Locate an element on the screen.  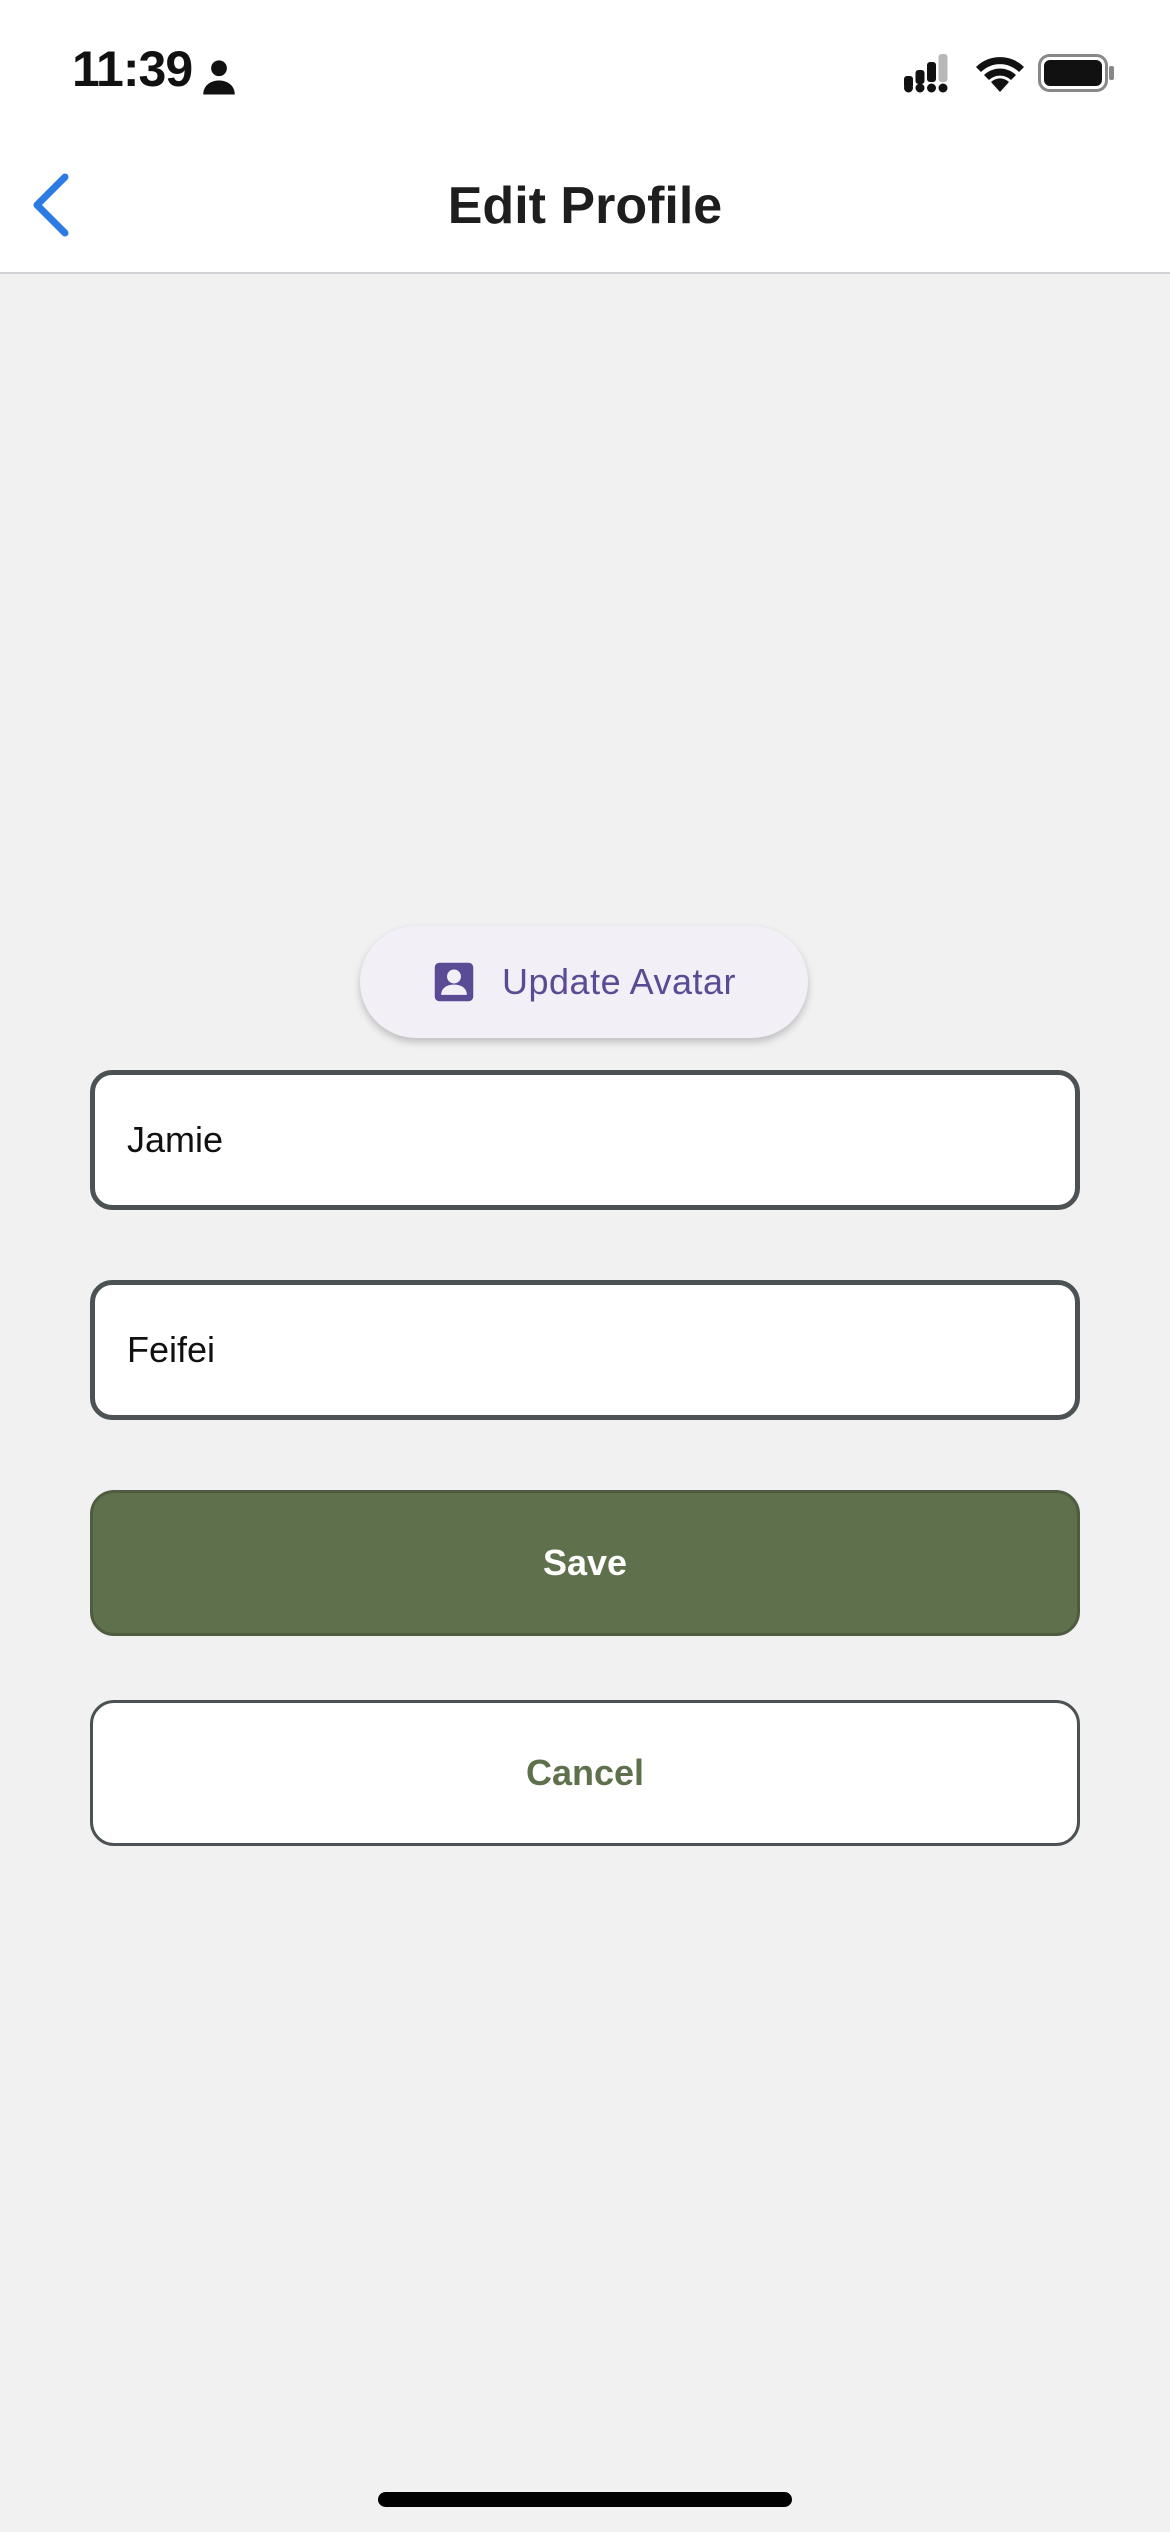
person-icon is located at coordinates (219, 77).